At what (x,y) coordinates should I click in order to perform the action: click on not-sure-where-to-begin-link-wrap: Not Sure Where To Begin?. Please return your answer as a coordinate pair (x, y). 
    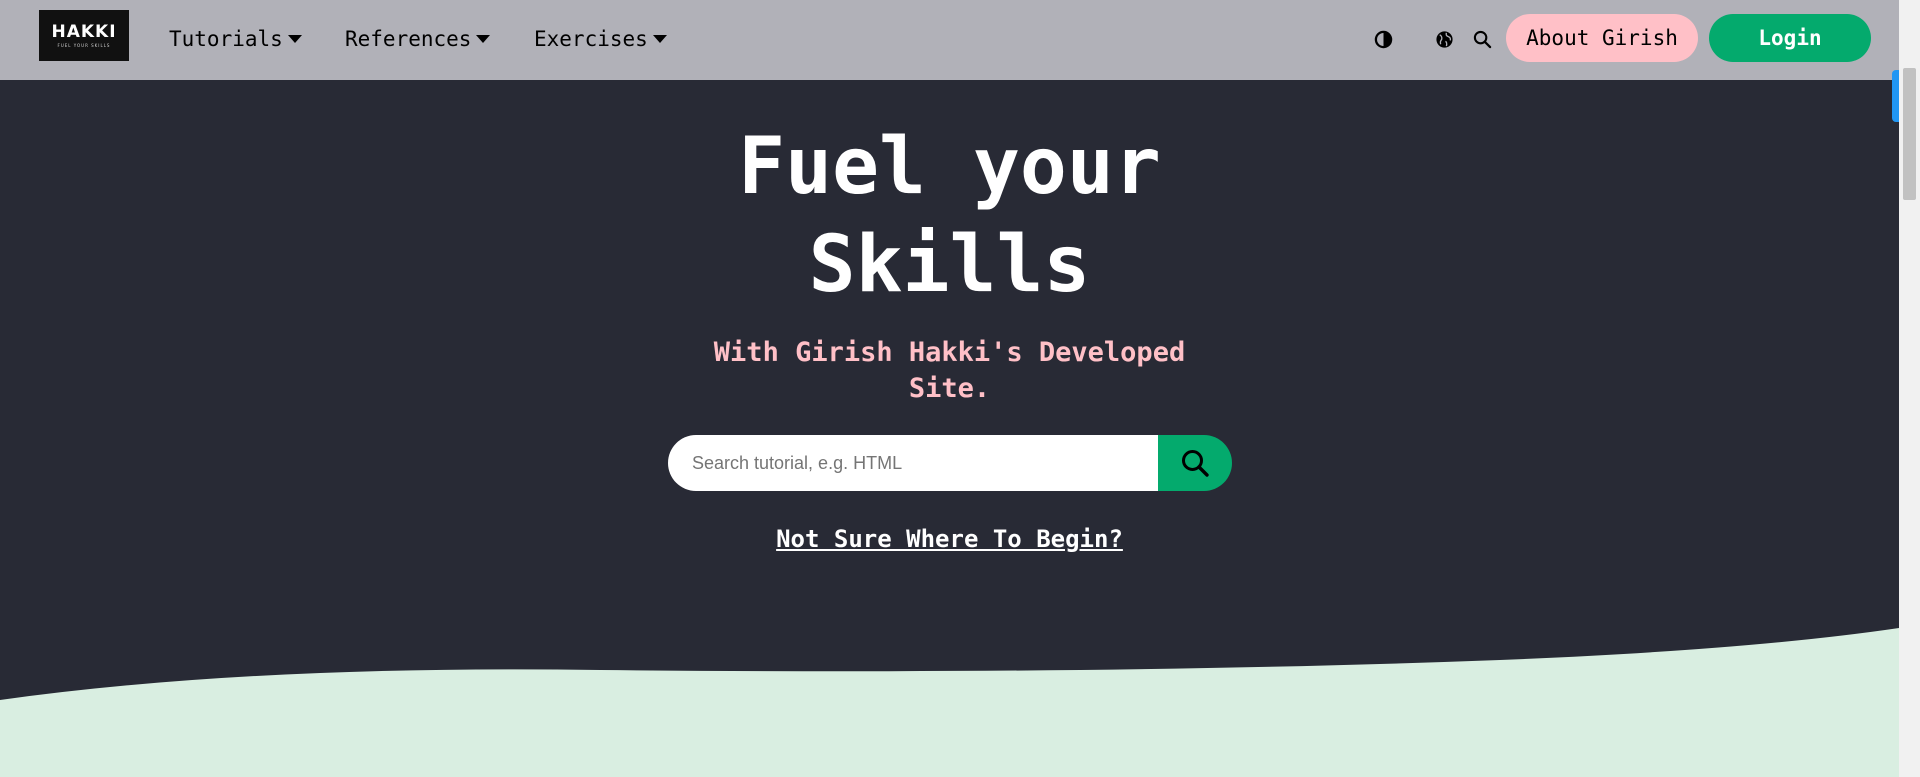
    Looking at the image, I should click on (949, 539).